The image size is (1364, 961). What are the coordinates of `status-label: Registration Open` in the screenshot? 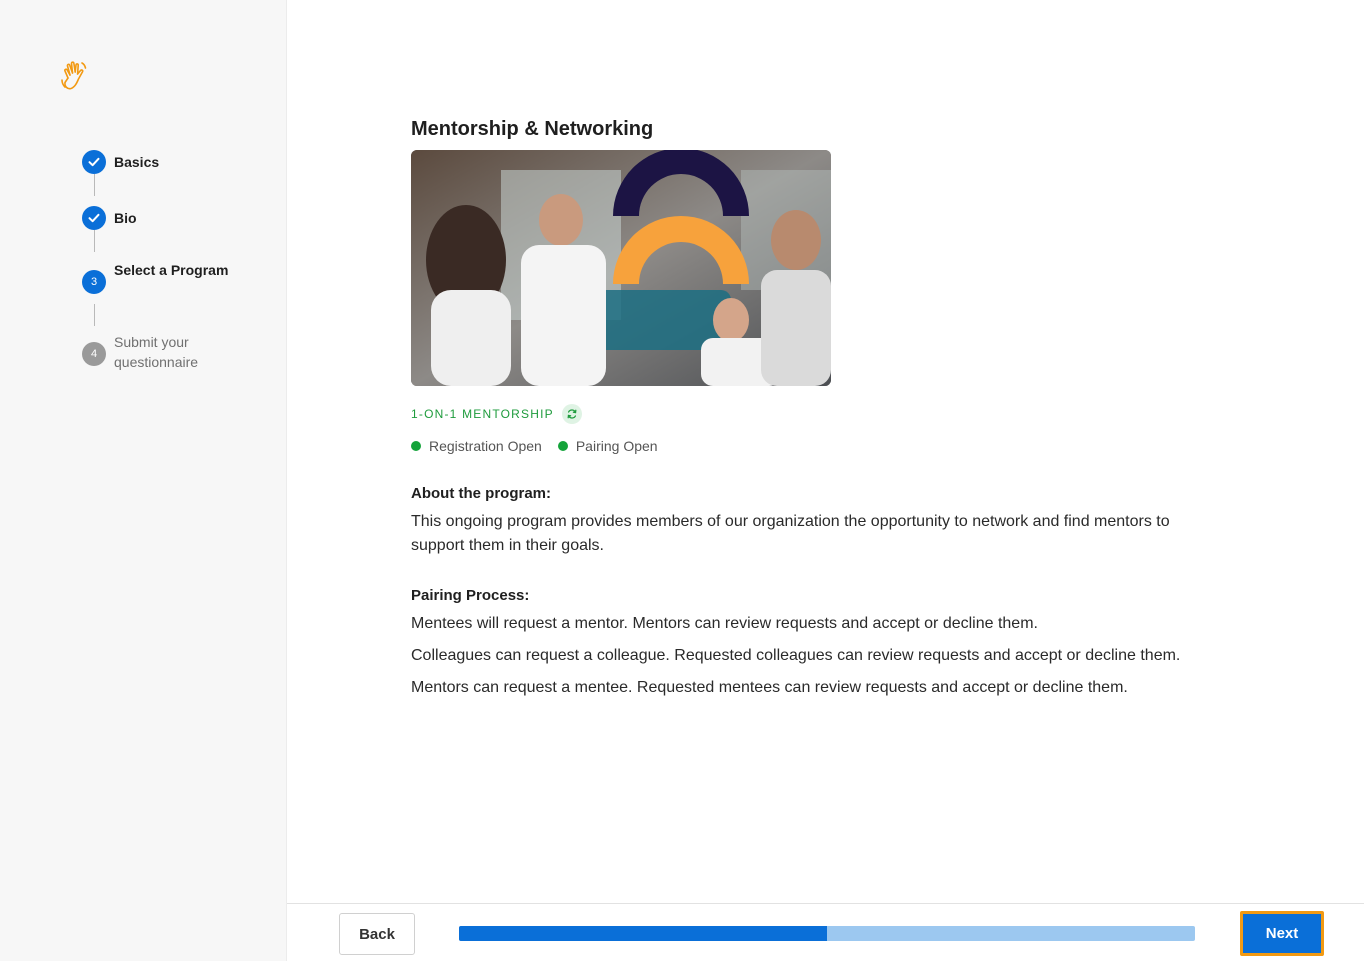 It's located at (485, 446).